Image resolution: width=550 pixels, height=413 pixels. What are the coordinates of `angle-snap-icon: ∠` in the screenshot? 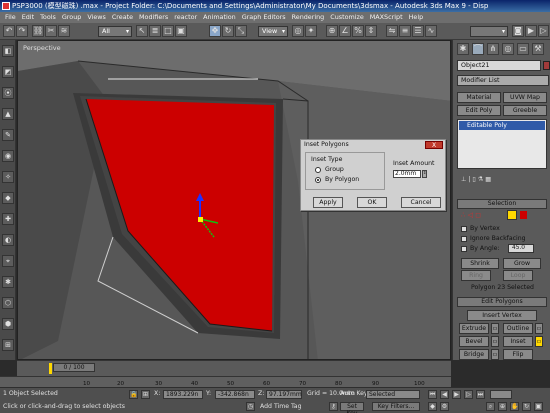 It's located at (345, 31).